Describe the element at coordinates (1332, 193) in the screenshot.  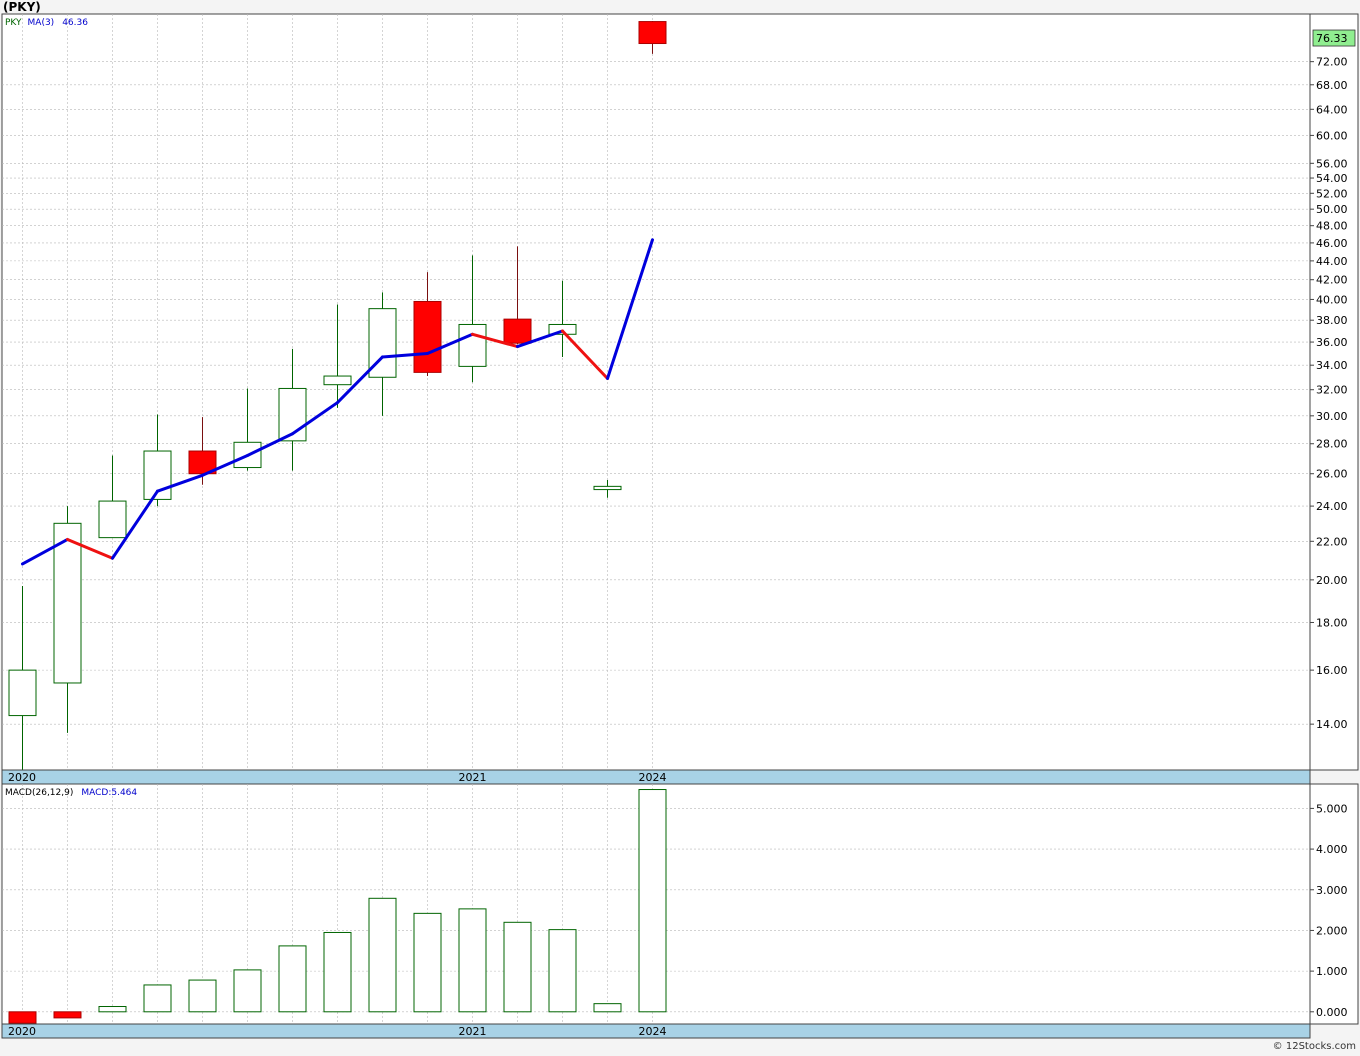
I see `price-ytick-label: 52.00` at that location.